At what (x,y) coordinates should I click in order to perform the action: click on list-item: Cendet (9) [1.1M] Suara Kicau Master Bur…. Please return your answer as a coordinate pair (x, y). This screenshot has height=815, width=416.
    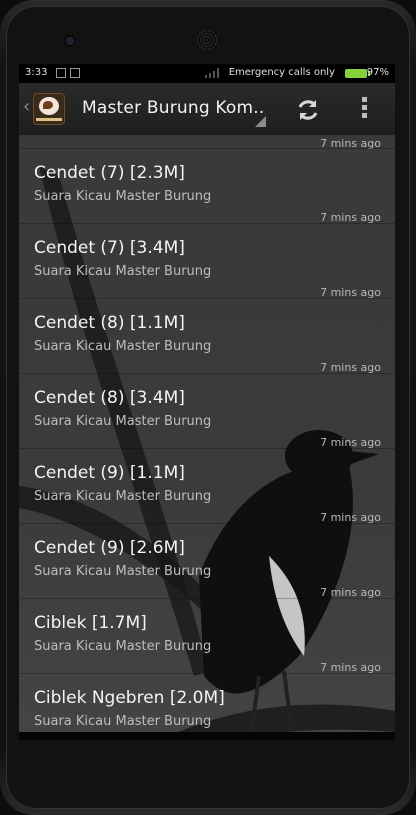
    Looking at the image, I should click on (207, 486).